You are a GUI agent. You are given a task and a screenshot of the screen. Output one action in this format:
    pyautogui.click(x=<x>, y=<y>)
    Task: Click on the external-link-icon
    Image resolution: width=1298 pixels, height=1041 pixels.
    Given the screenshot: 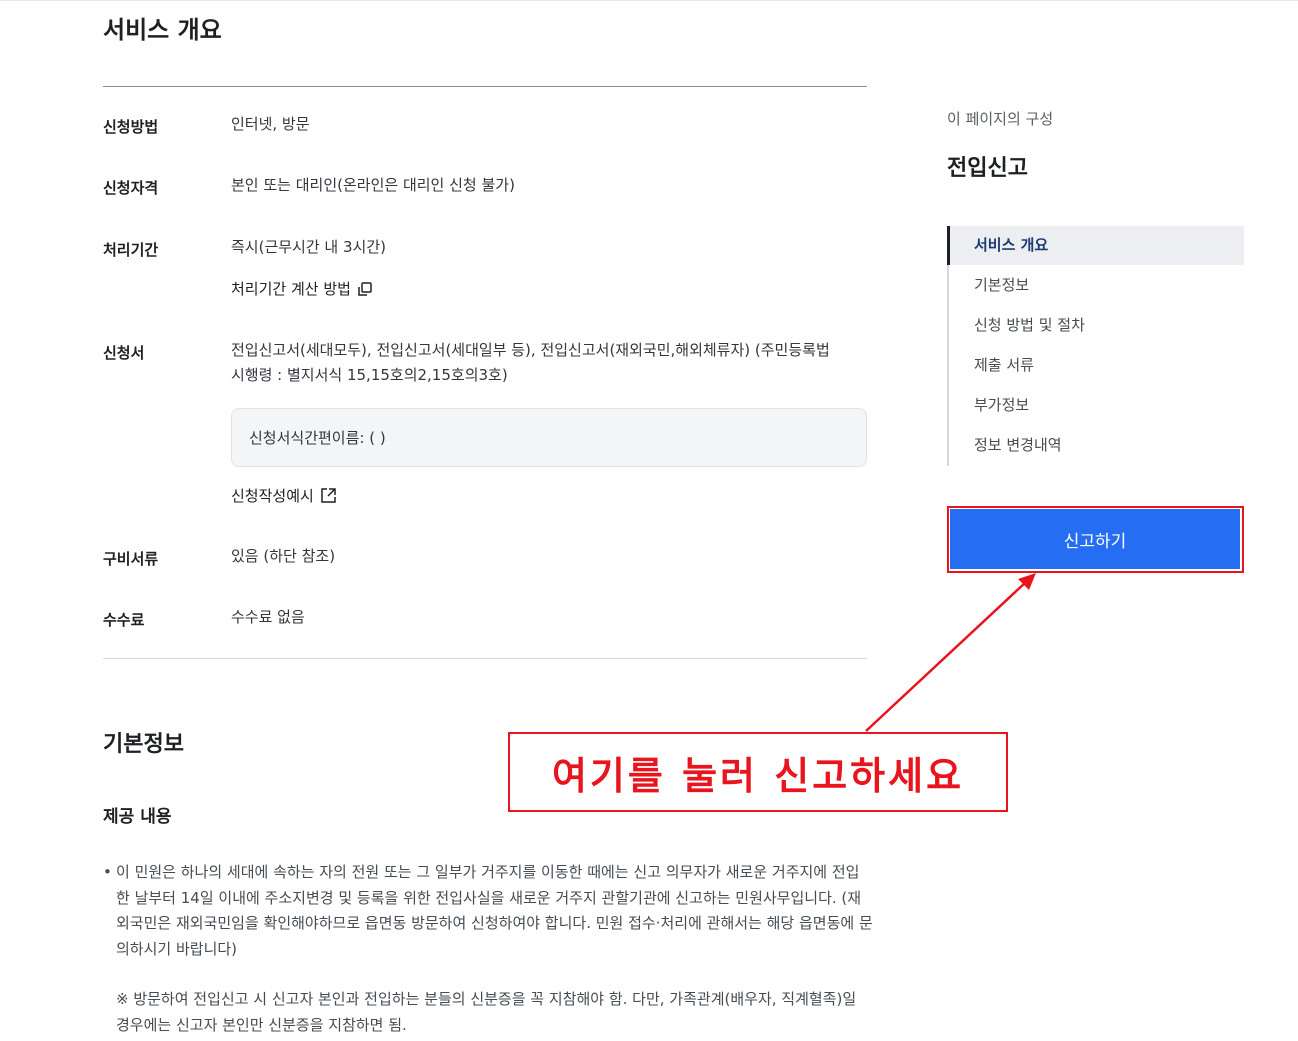 What is the action you would take?
    pyautogui.click(x=328, y=495)
    